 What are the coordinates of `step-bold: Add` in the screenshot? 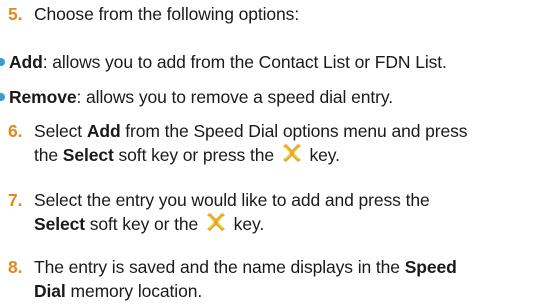 It's located at (103, 131).